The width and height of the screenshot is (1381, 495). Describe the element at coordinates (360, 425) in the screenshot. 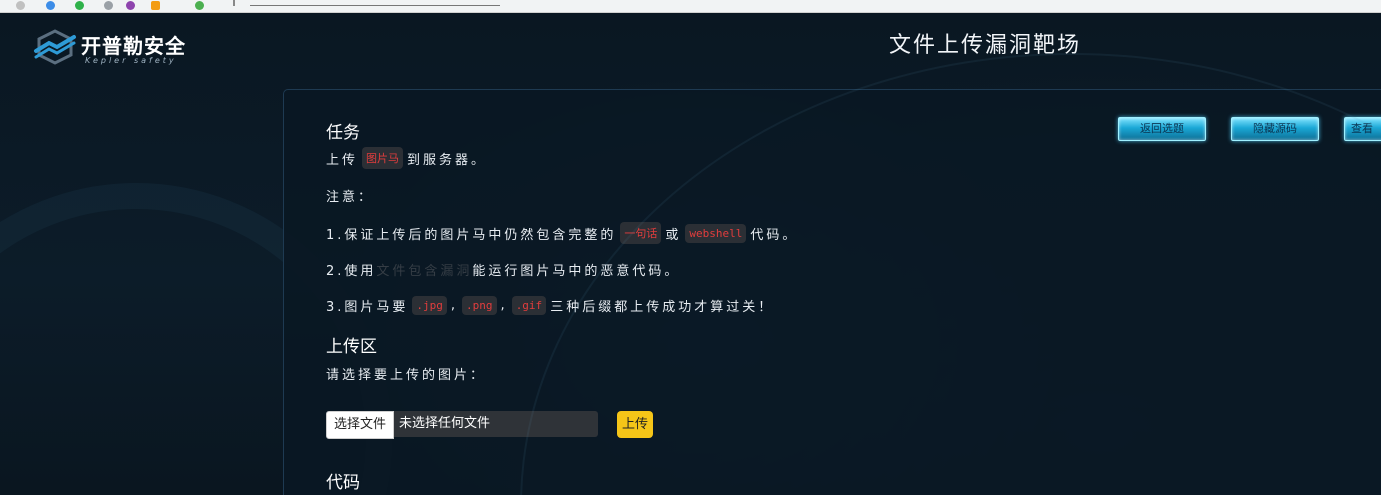

I see `choose-file-button: 选择文件` at that location.